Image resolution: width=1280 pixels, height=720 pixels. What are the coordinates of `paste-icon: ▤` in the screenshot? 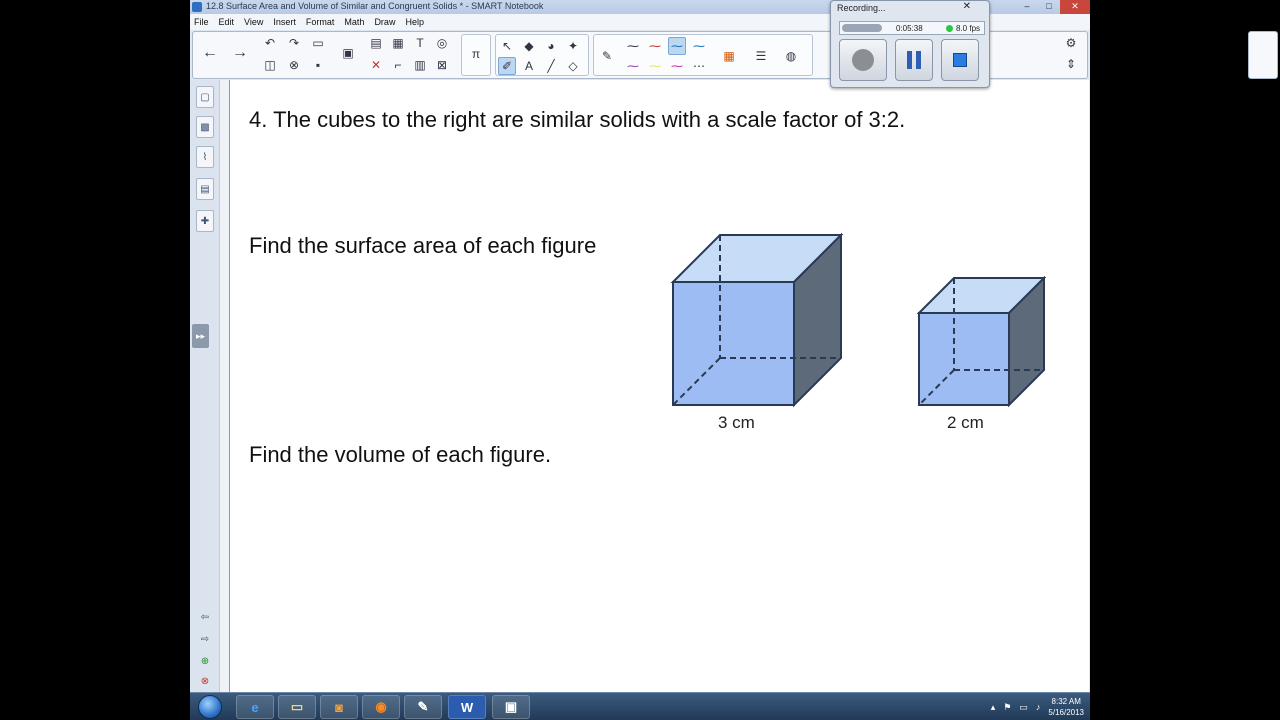 It's located at (376, 43).